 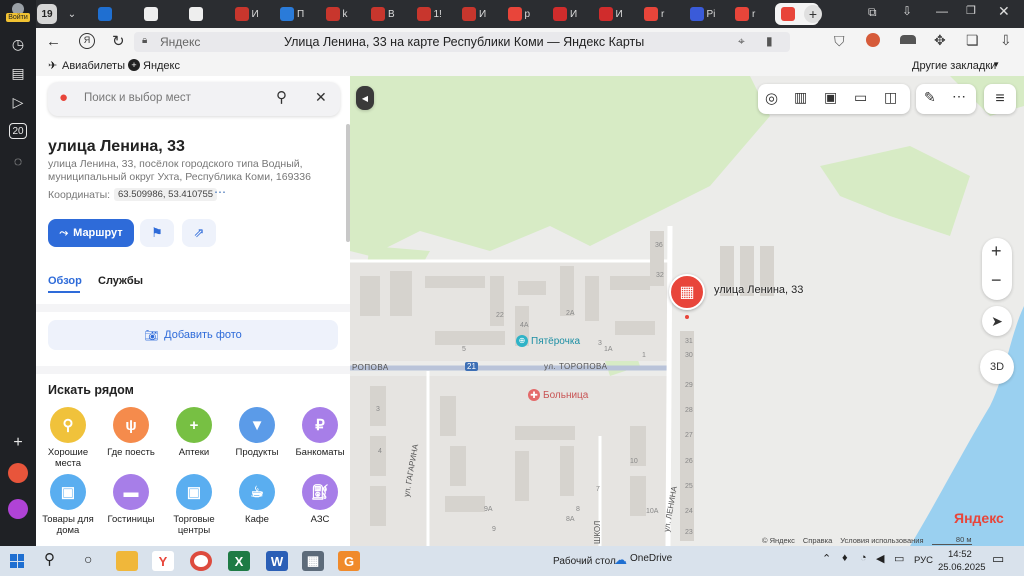 I want to click on category-row2-3: ☕︎ Кафе, so click(x=257, y=499).